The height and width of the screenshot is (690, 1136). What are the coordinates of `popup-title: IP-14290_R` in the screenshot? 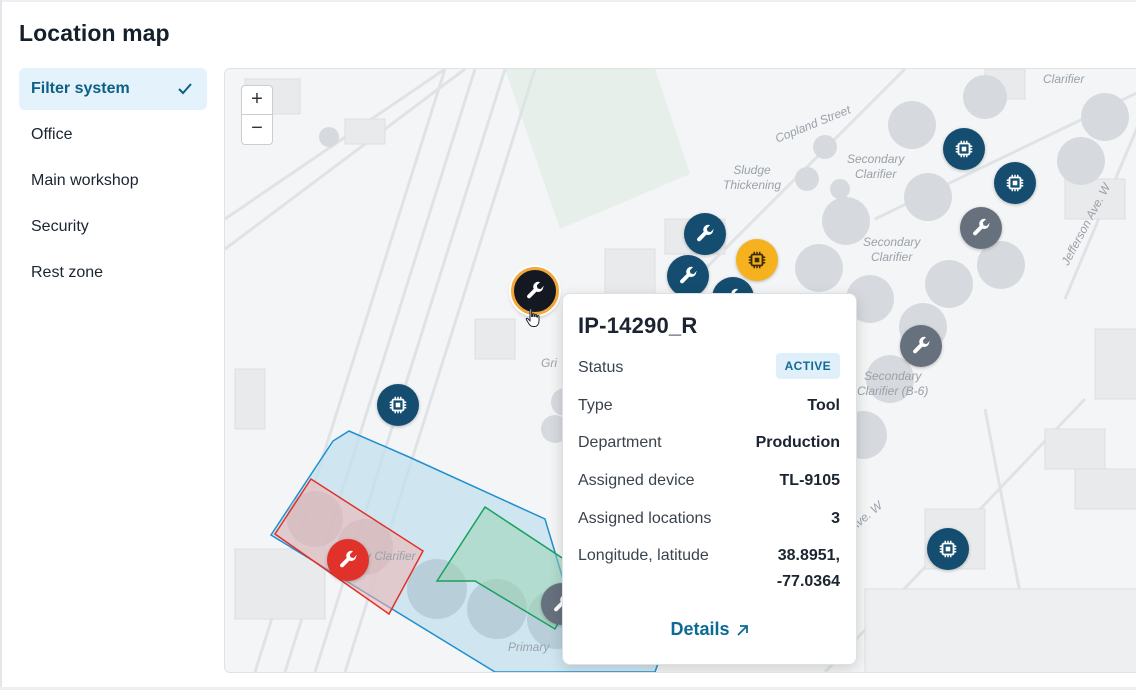 It's located at (638, 325).